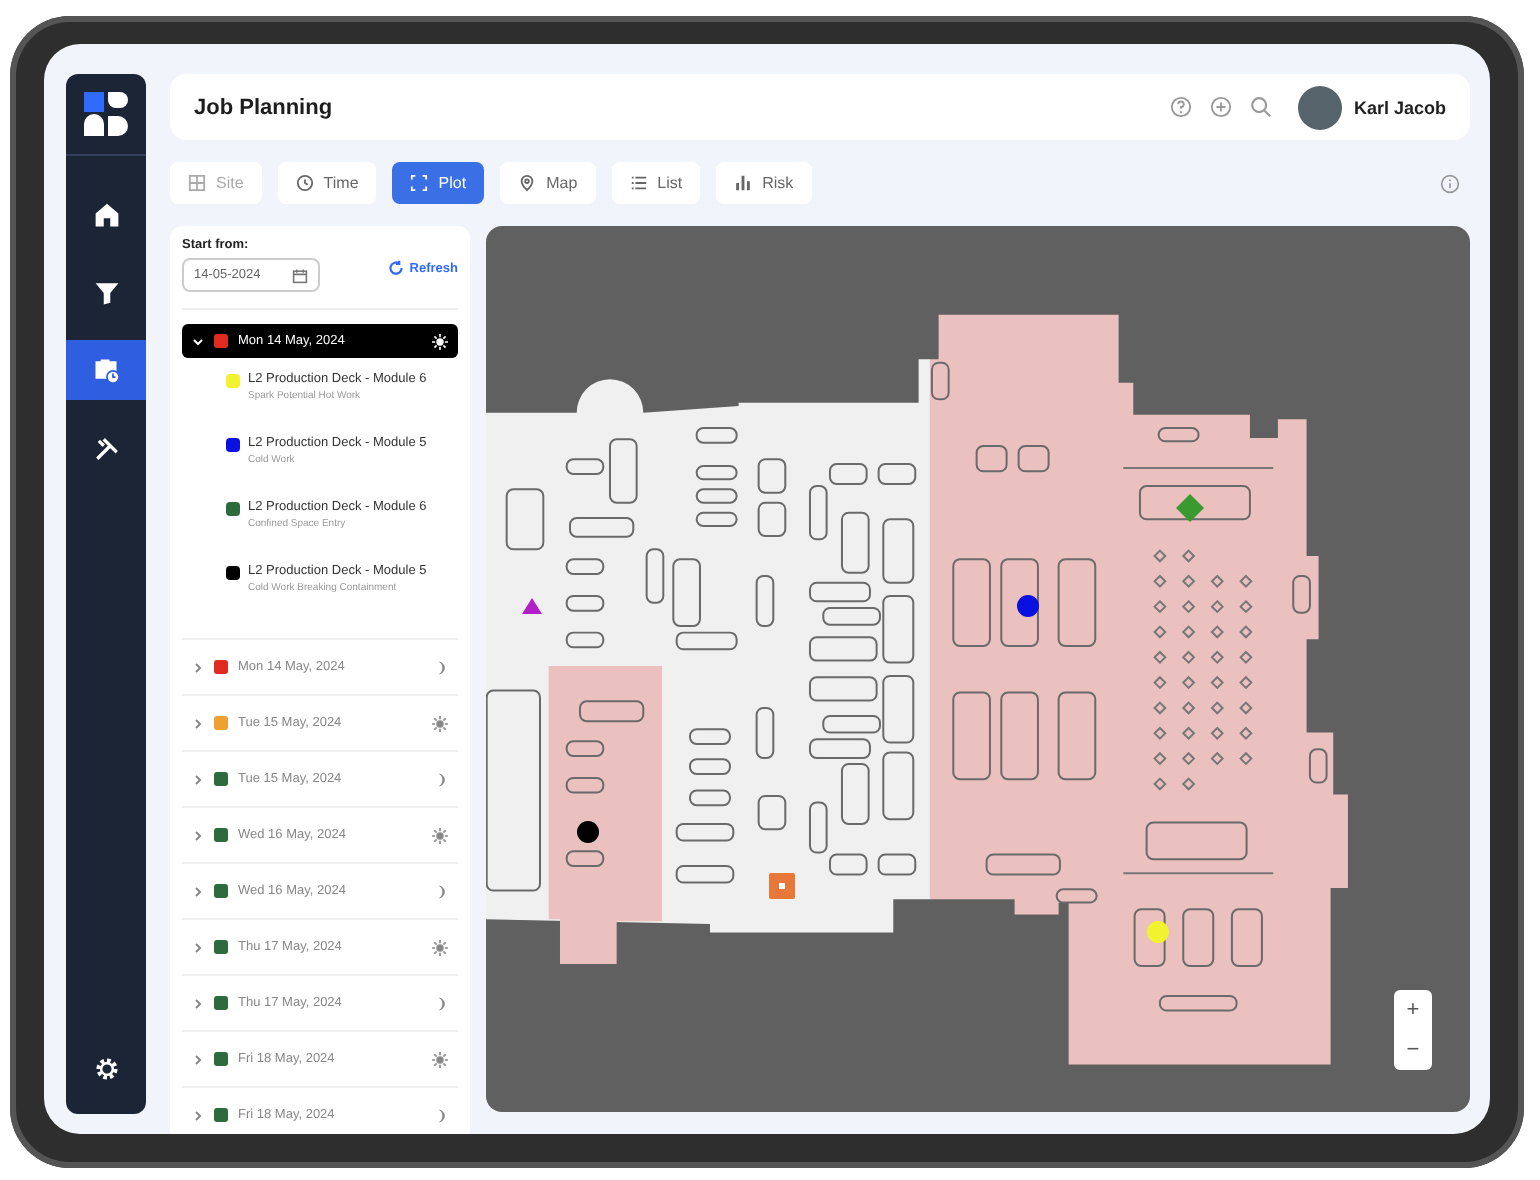 This screenshot has width=1540, height=1180. Describe the element at coordinates (764, 183) in the screenshot. I see `view-tab: Risk` at that location.